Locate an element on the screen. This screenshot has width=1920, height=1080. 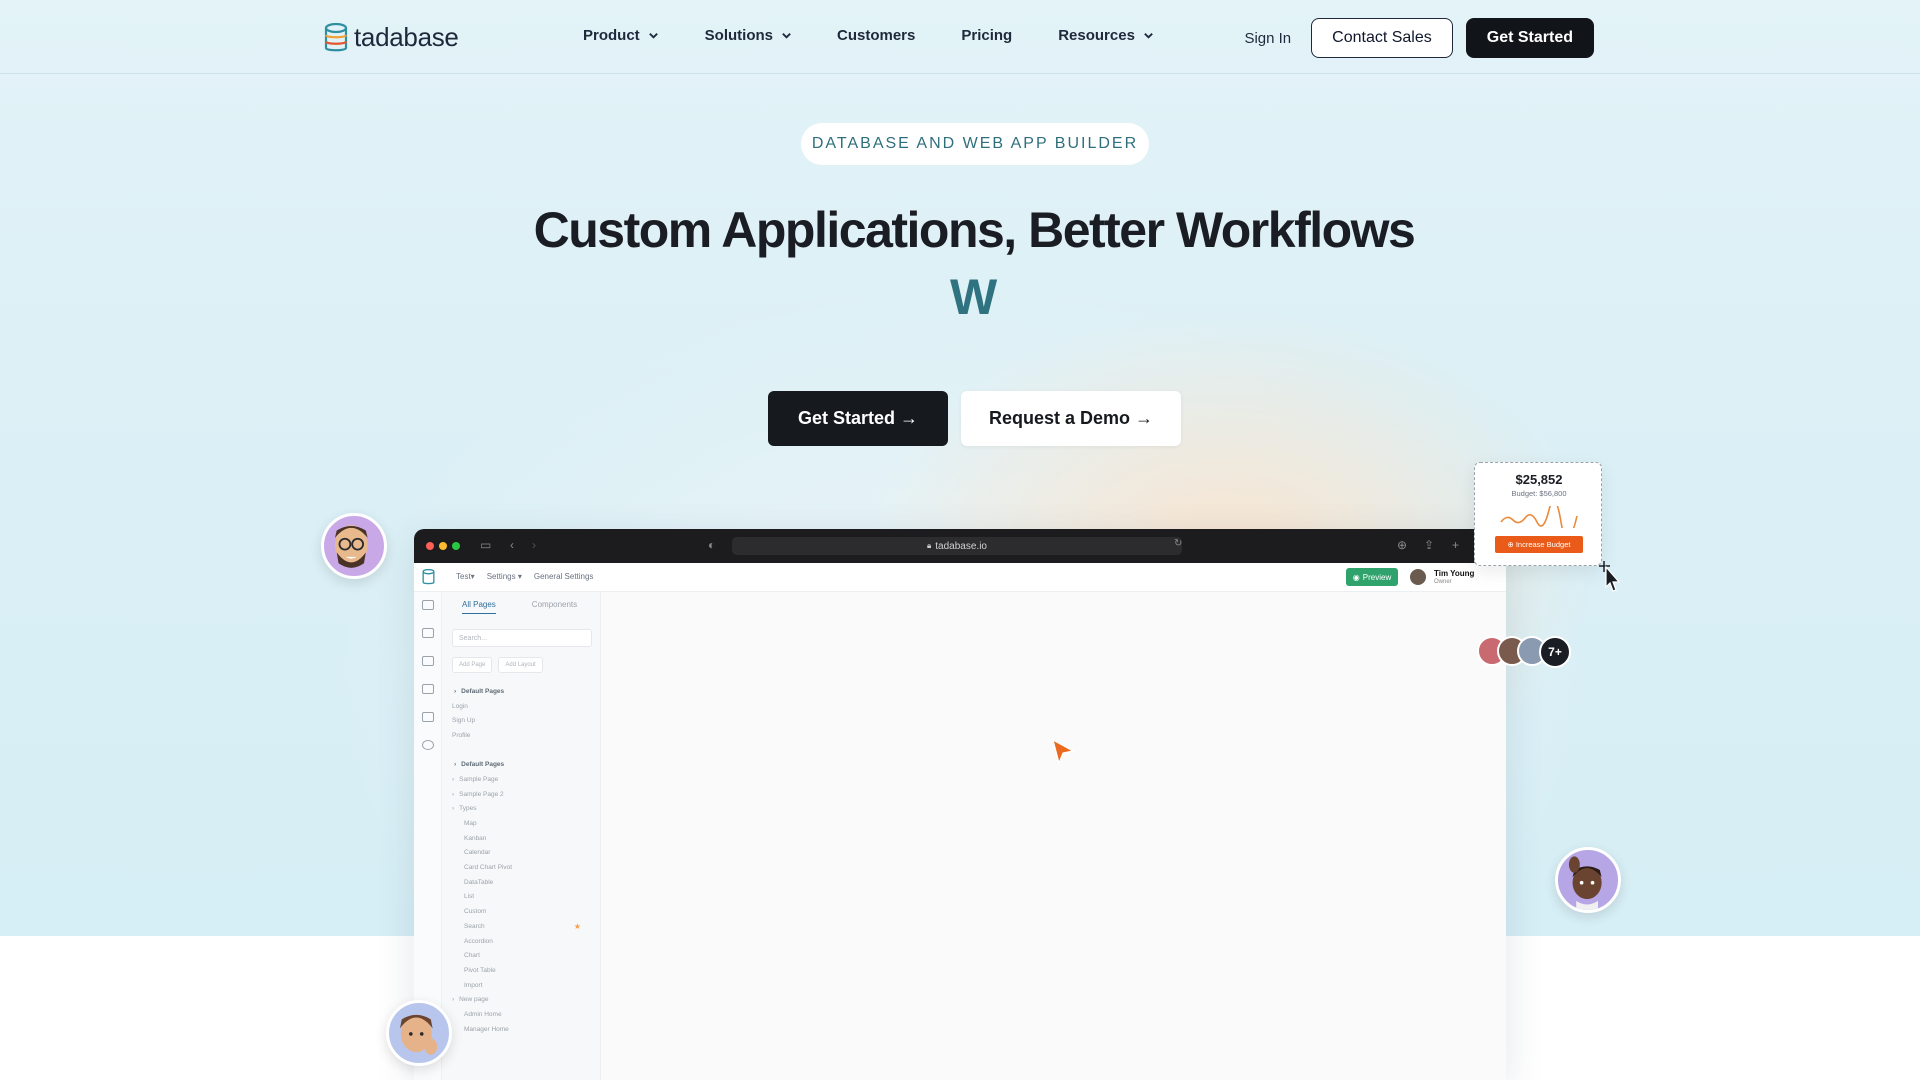
hero-cta-group: Get Started → Request a Demo → is located at coordinates (974, 418).